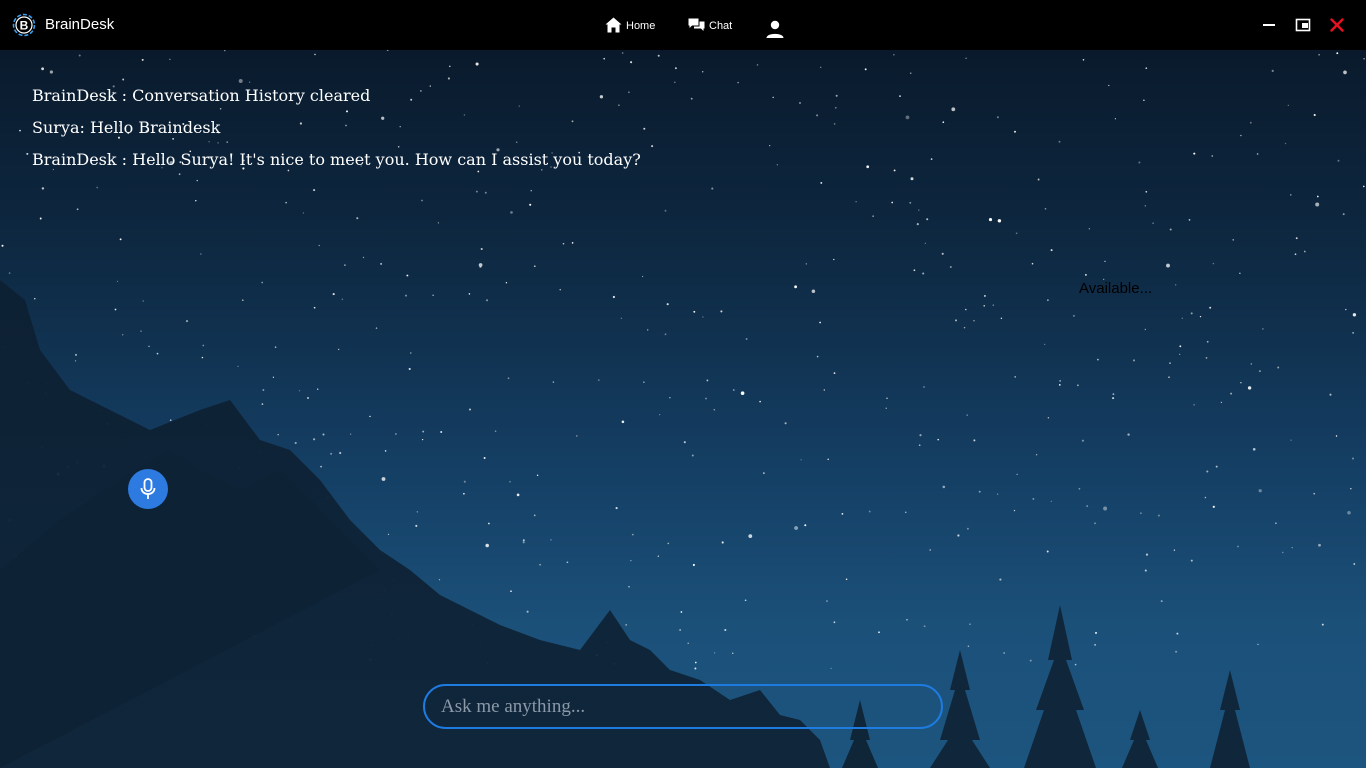 The image size is (1366, 768). What do you see at coordinates (641, 26) in the screenshot?
I see `nav-home-label: Home` at bounding box center [641, 26].